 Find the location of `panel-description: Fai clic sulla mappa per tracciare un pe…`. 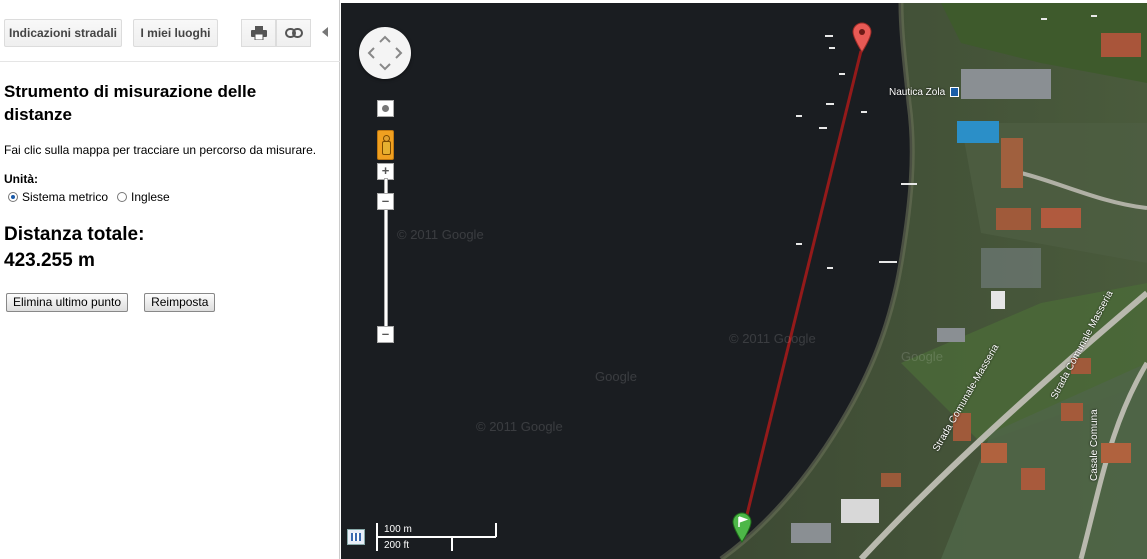

panel-description: Fai clic sulla mappa per tracciare un pe… is located at coordinates (160, 150).